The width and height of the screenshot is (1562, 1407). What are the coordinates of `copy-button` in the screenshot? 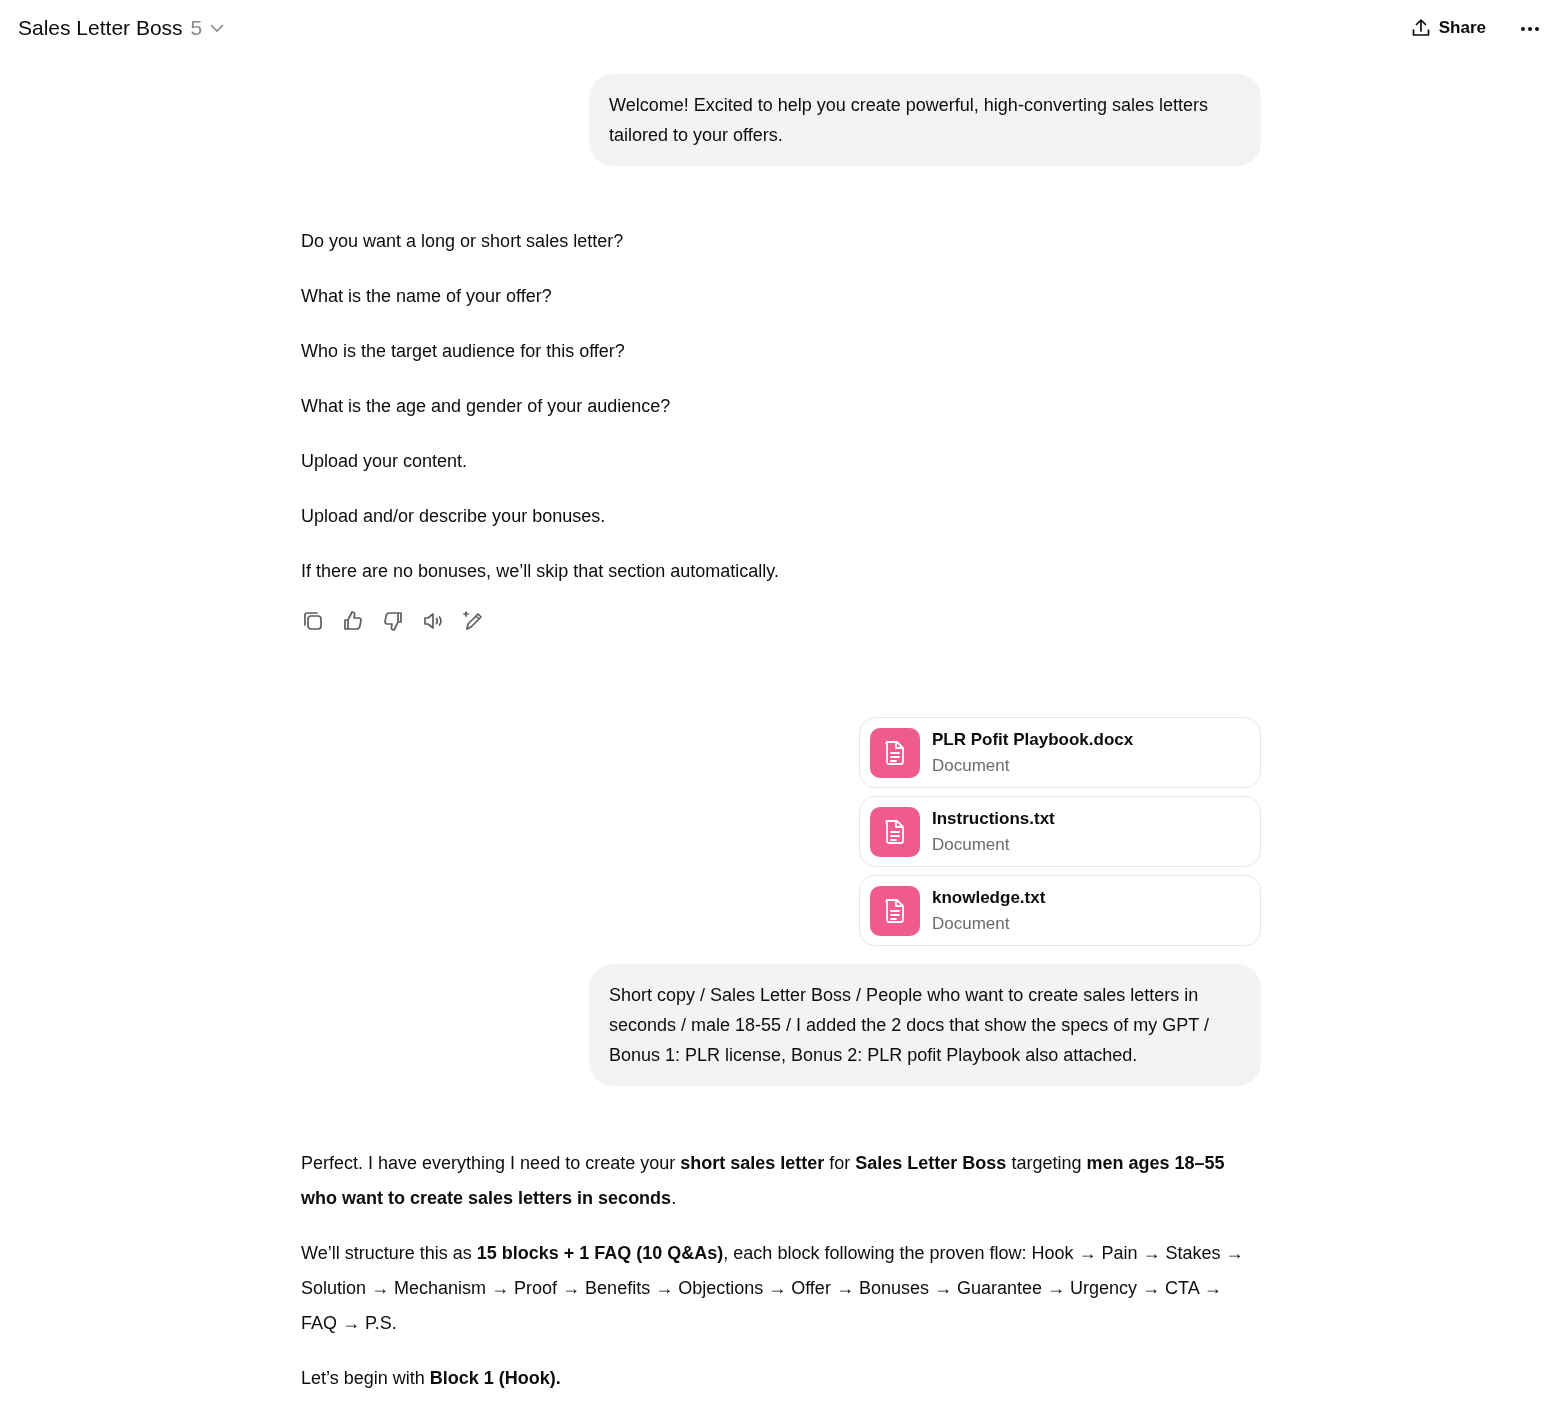 It's located at (313, 621).